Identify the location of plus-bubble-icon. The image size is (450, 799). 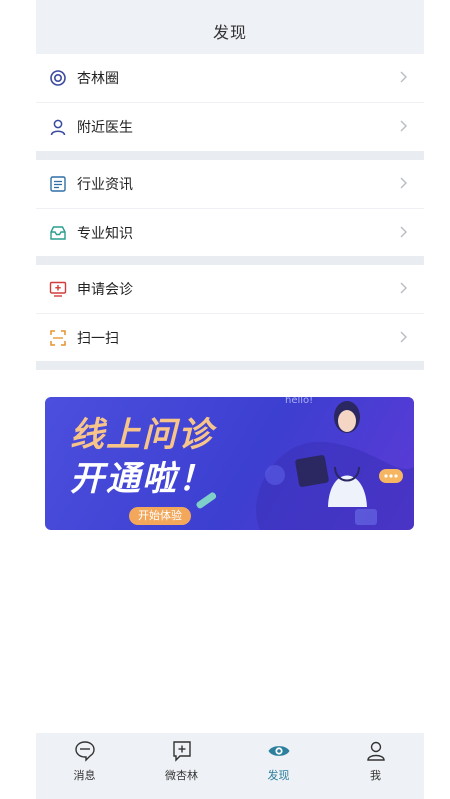
(181, 751).